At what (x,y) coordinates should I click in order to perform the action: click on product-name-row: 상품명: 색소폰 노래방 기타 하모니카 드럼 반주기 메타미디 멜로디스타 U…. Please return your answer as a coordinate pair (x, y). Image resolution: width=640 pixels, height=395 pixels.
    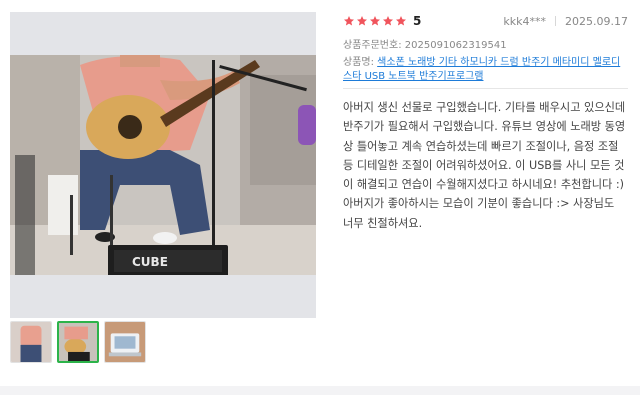
    Looking at the image, I should click on (485, 70).